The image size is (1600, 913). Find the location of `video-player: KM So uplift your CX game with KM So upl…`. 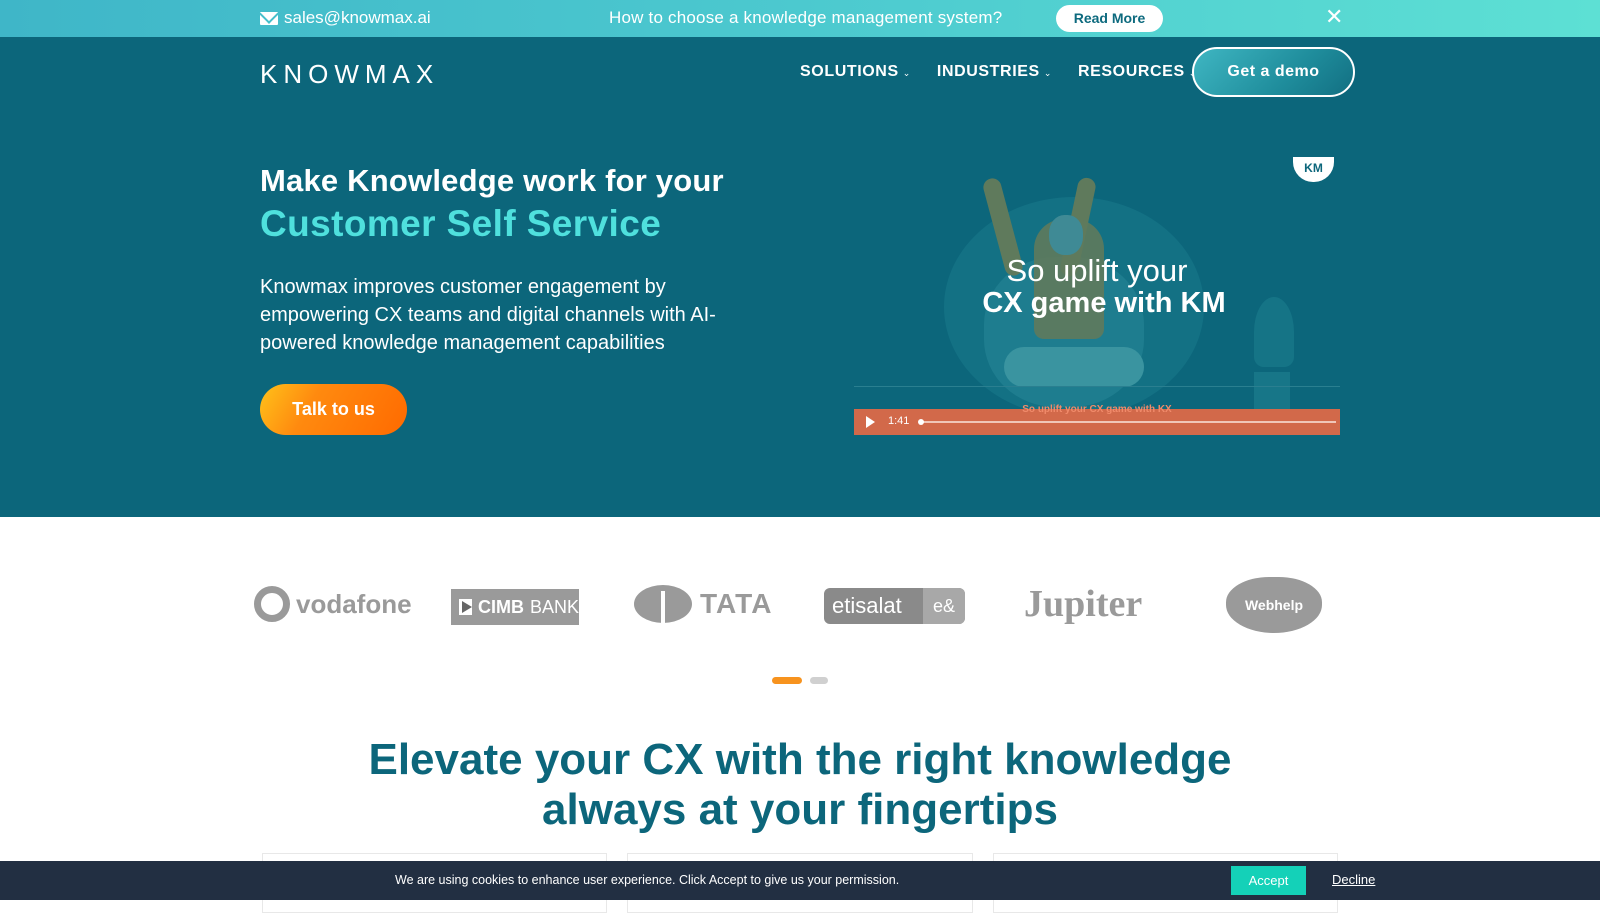

video-player: KM So uplift your CX game with KM So upl… is located at coordinates (1097, 314).